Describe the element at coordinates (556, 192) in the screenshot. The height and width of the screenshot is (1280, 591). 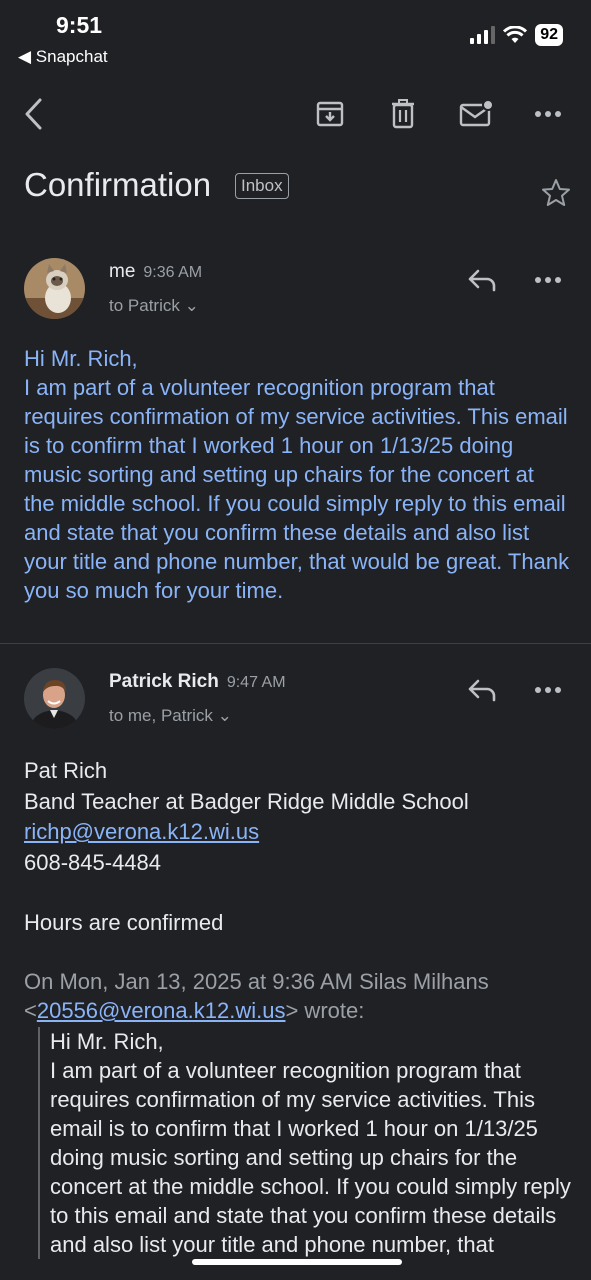
I see `star-icon` at that location.